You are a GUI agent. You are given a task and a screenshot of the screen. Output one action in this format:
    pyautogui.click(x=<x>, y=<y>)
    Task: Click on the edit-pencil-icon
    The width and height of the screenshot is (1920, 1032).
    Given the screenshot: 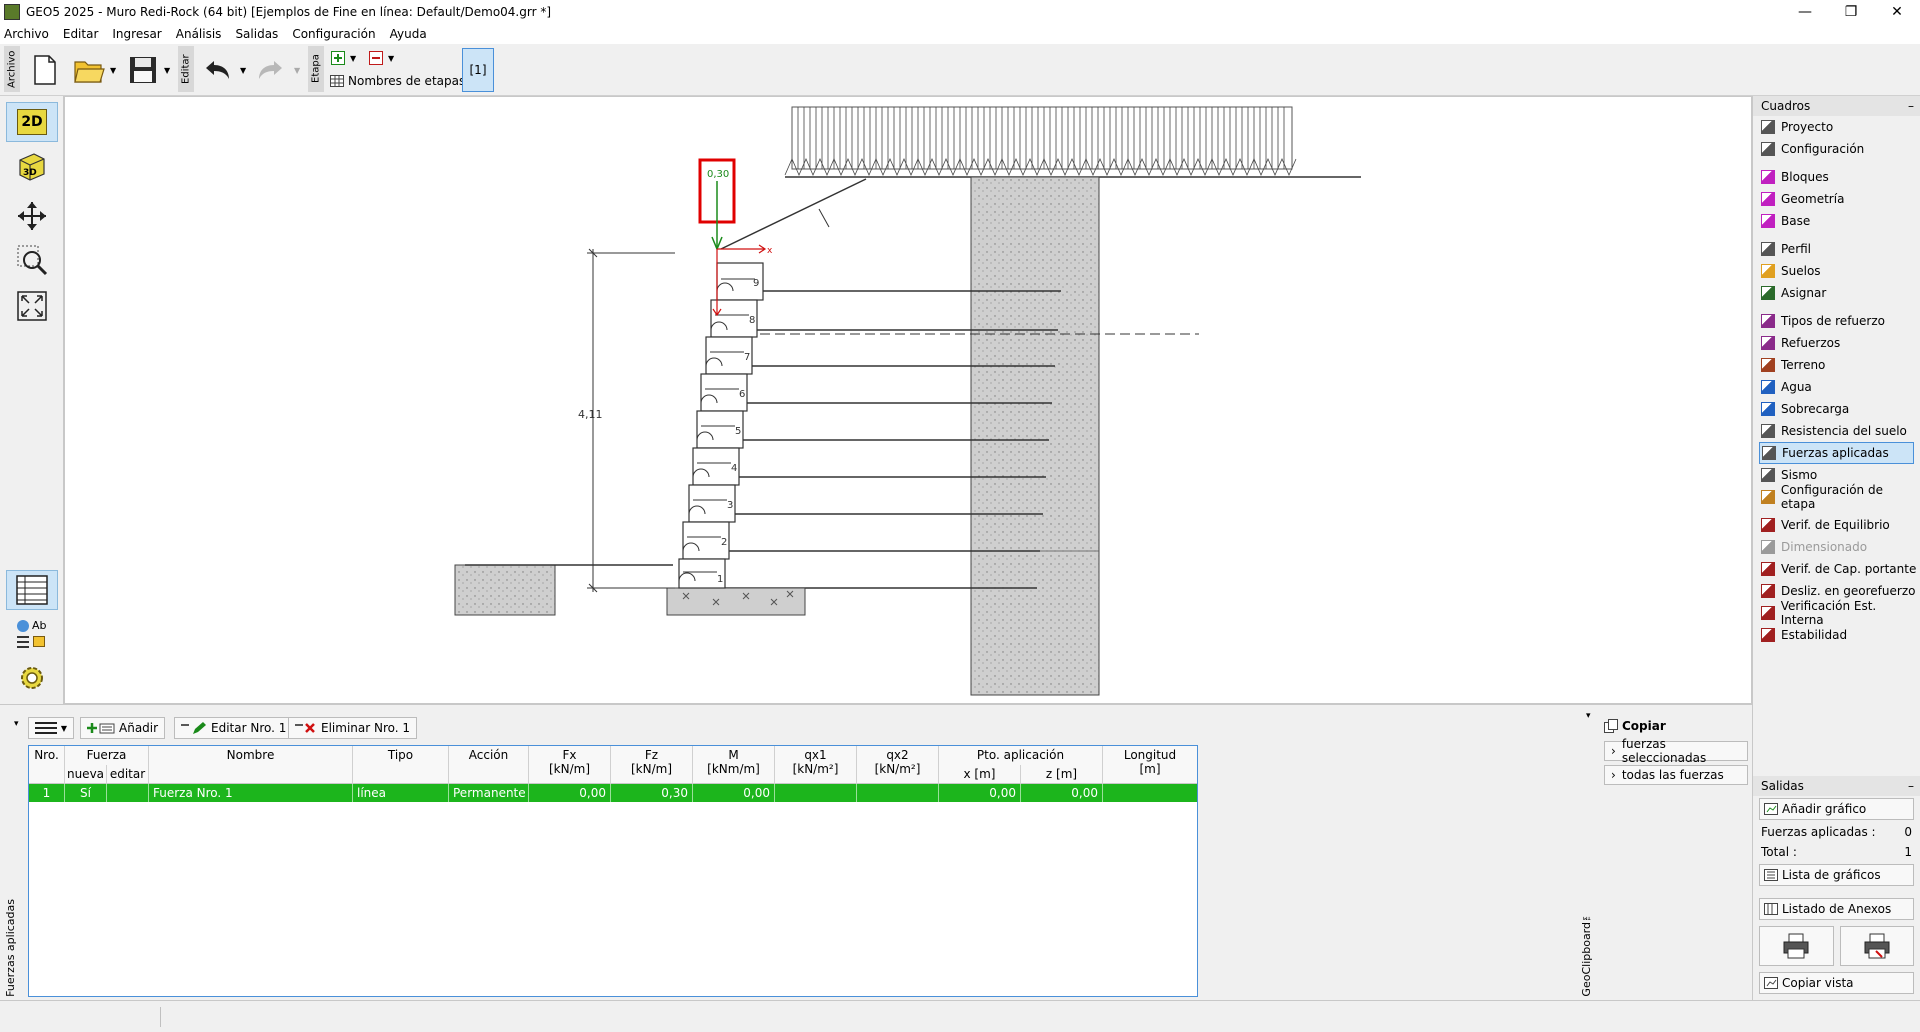 What is the action you would take?
    pyautogui.click(x=193, y=728)
    